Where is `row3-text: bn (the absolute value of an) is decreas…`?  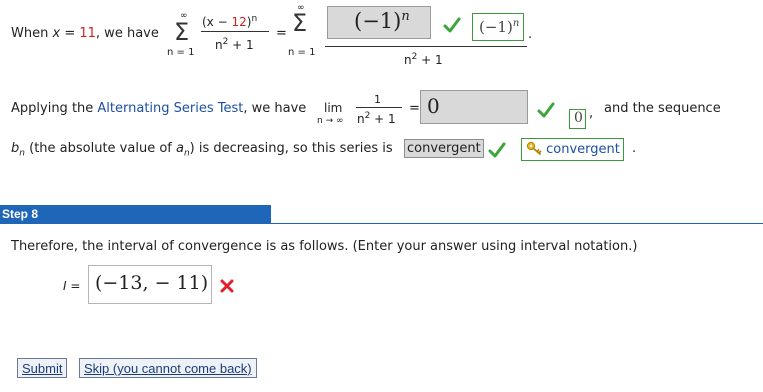 row3-text: bn (the absolute value of an) is decreas… is located at coordinates (202, 150).